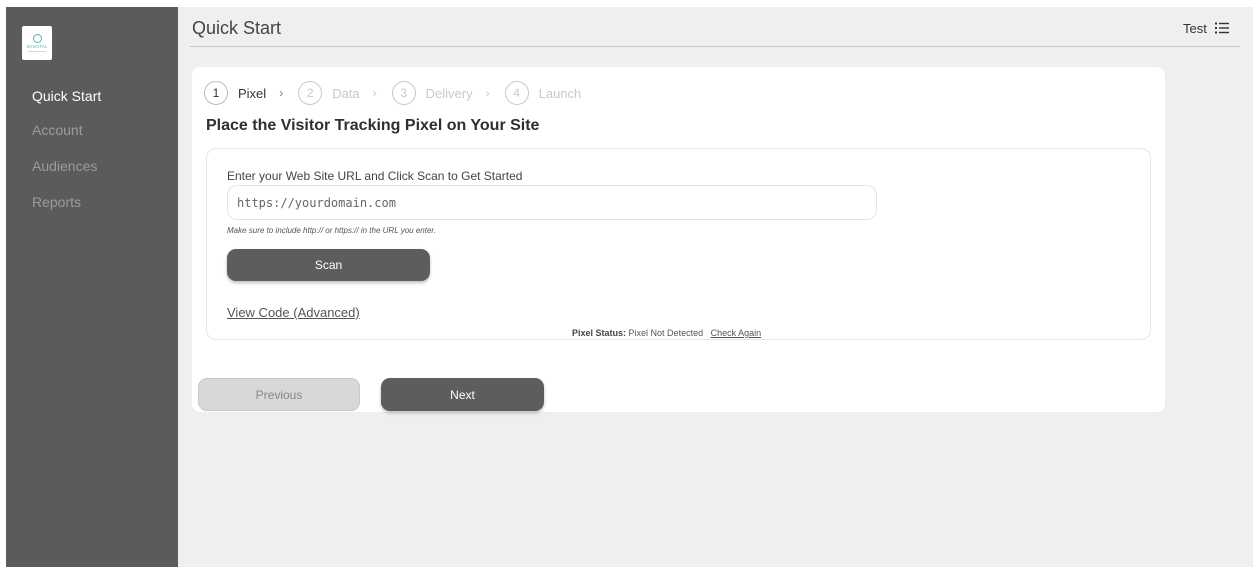  I want to click on step-label: Launch, so click(560, 93).